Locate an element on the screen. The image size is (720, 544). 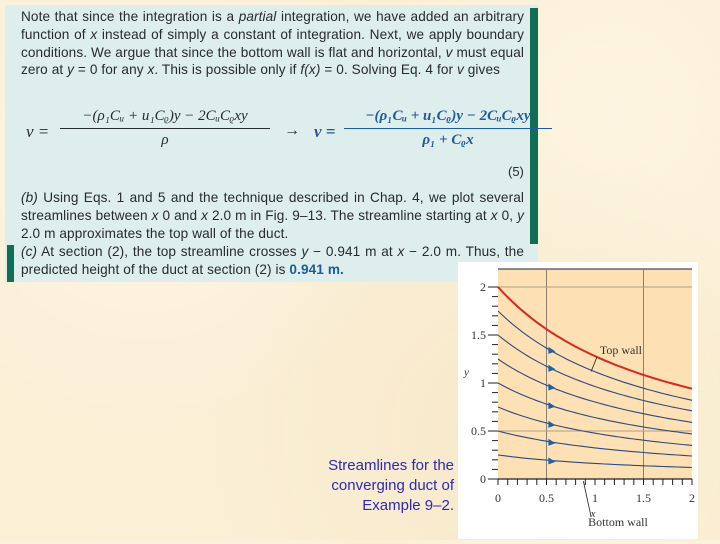
equation-fraction-intermediate: −(ρ₁Cᵤ + u₁Cᵨ)y − 2CᵤCᵨxy ρ is located at coordinates (165, 128).